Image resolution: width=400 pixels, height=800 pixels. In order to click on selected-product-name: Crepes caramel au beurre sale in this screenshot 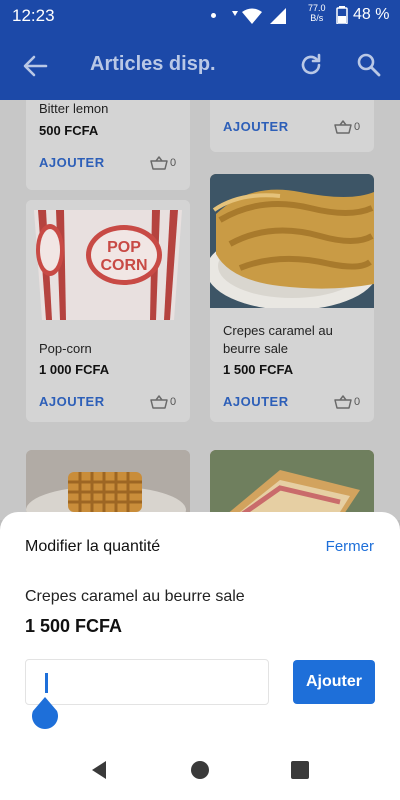, I will do `click(135, 596)`.